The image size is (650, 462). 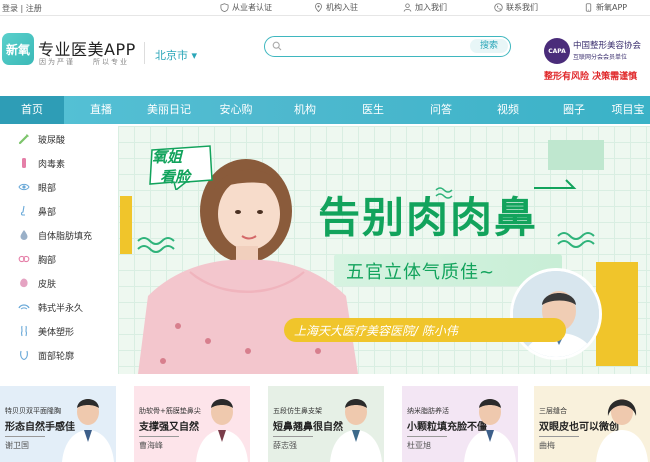 What do you see at coordinates (52, 140) in the screenshot?
I see `category-label: 玻尿酸` at bounding box center [52, 140].